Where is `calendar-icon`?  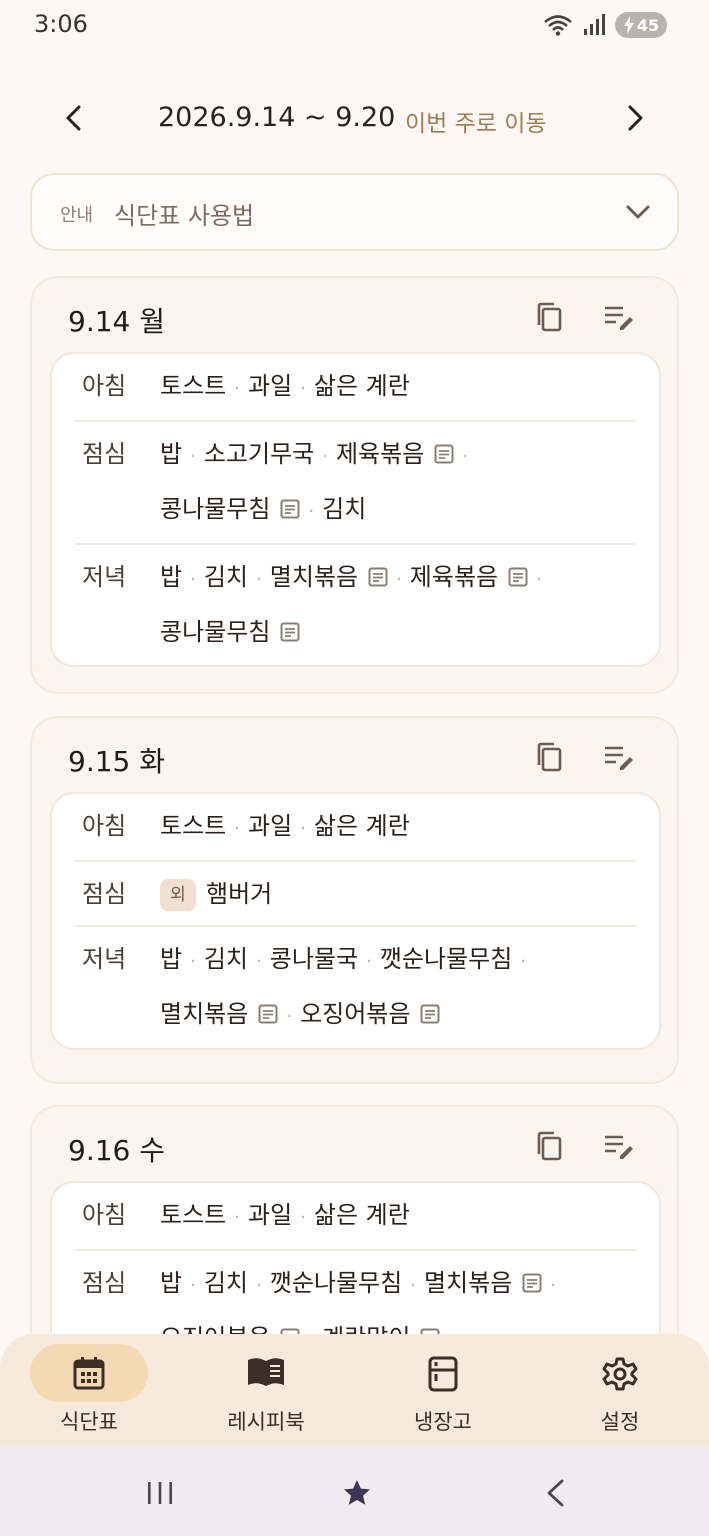 calendar-icon is located at coordinates (89, 1373).